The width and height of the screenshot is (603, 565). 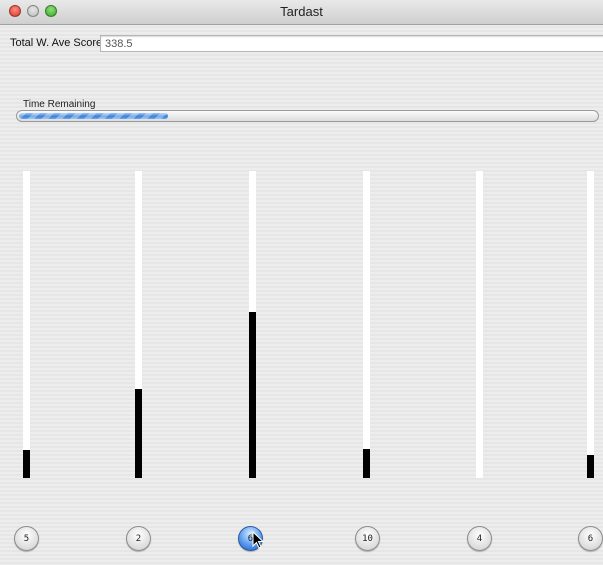 What do you see at coordinates (590, 538) in the screenshot?
I see `column-button-6: 6` at bounding box center [590, 538].